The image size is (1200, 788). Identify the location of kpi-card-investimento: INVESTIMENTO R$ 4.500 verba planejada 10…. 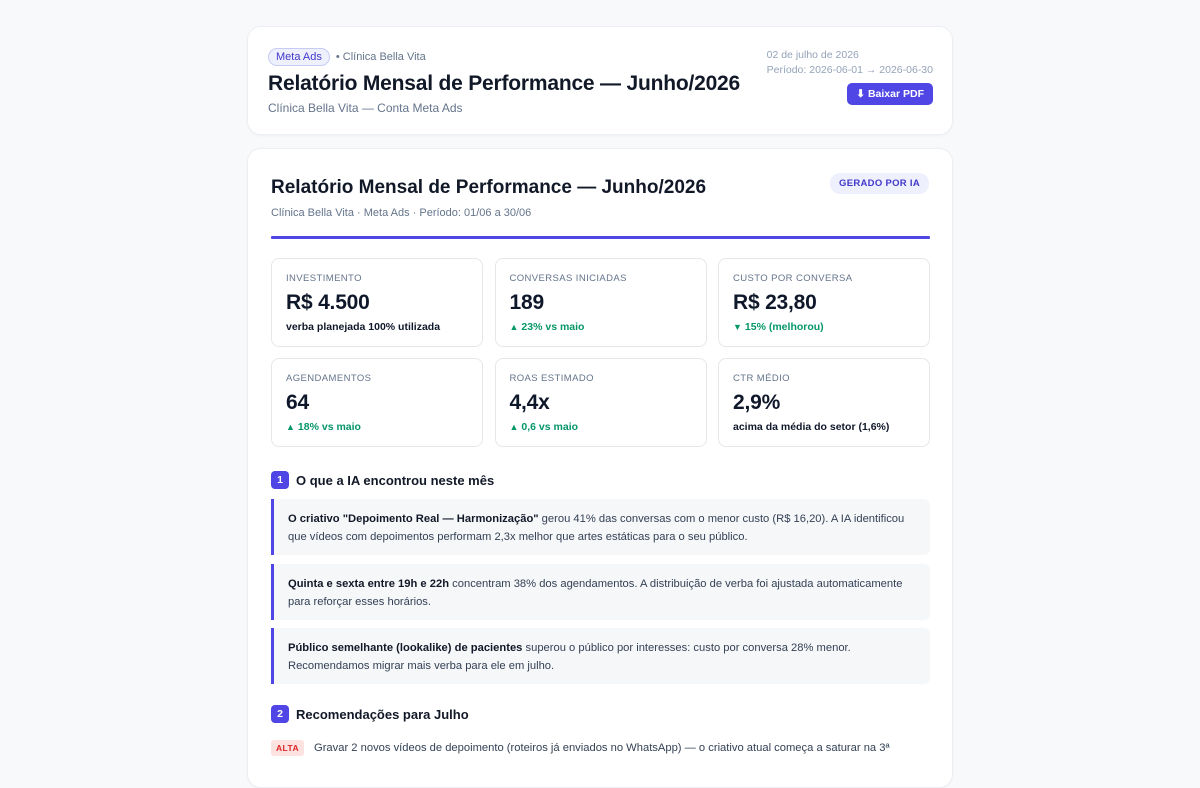
(377, 302).